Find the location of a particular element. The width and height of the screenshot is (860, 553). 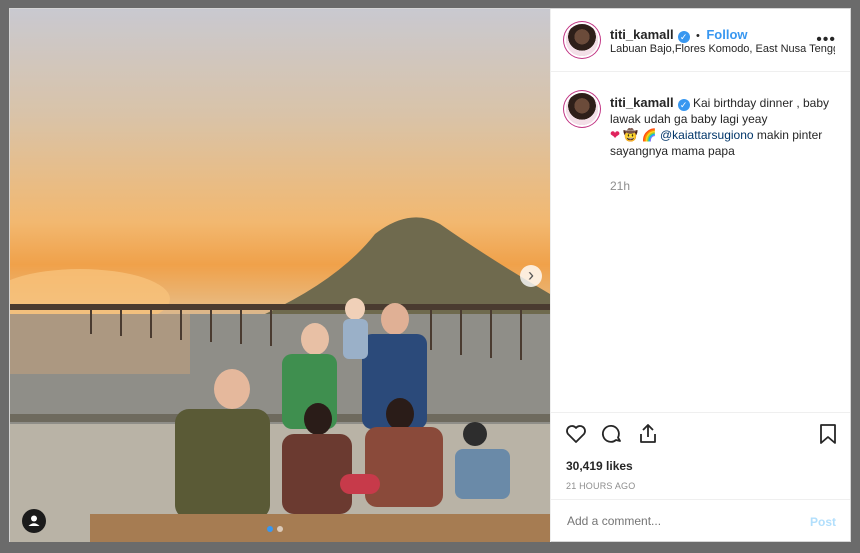

user-tag-icon is located at coordinates (34, 520).